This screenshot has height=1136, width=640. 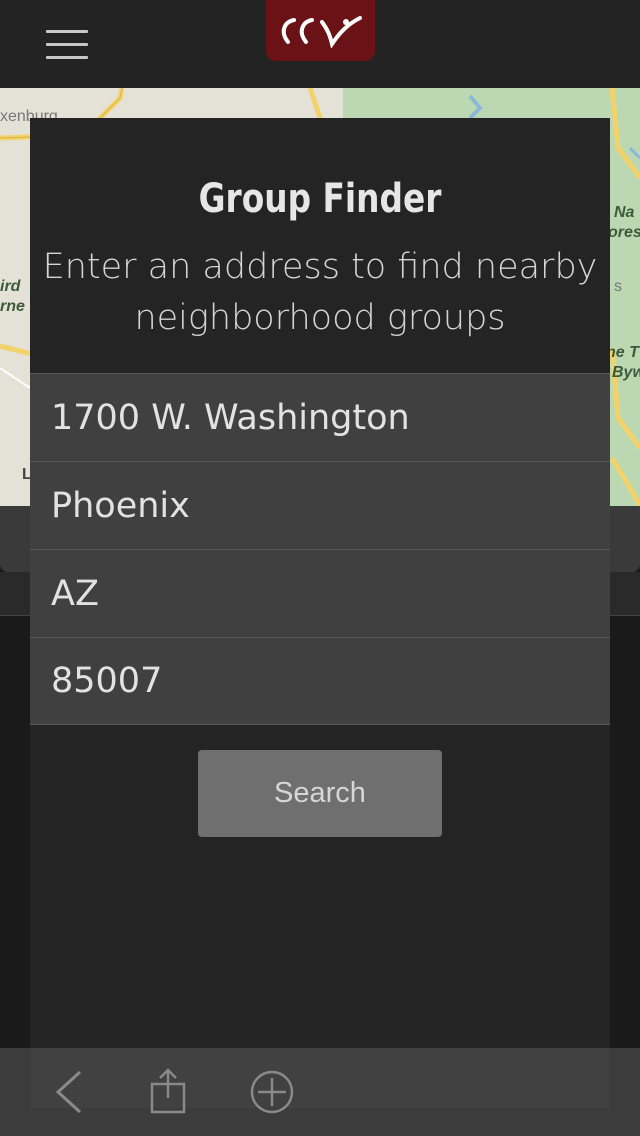 I want to click on street-input, so click(x=320, y=417).